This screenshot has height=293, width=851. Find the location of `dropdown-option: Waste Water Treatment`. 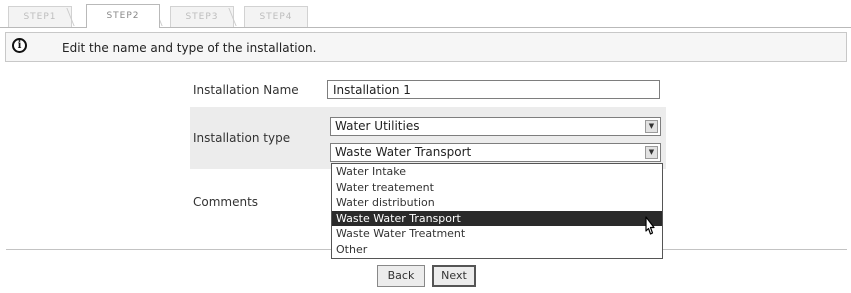

dropdown-option: Waste Water Treatment is located at coordinates (497, 234).